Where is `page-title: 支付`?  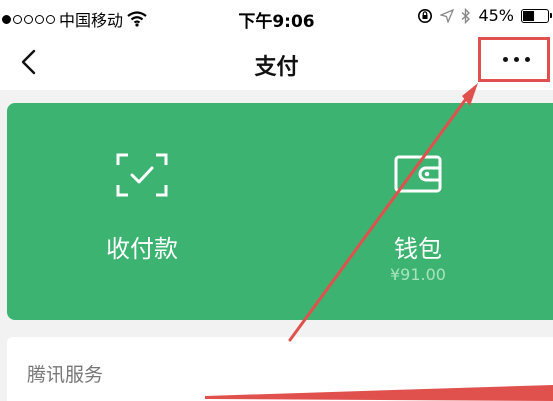
page-title: 支付 is located at coordinates (276, 67).